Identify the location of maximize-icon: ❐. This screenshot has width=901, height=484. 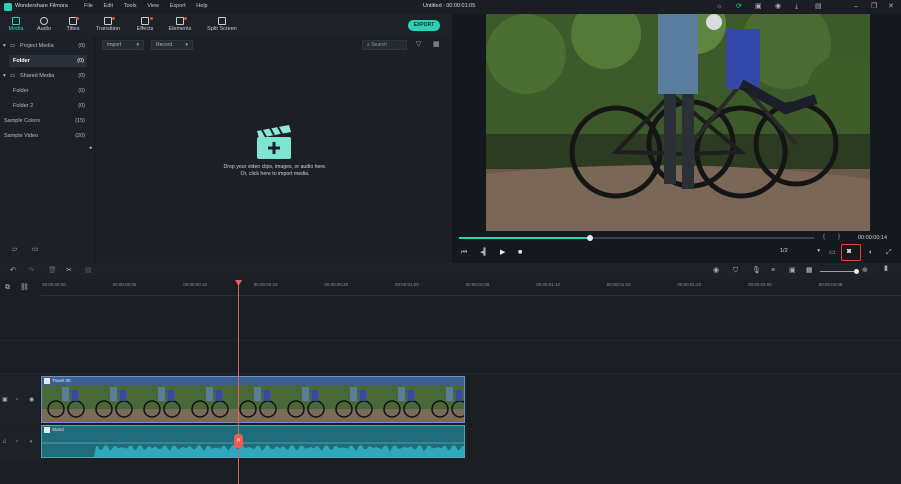
(874, 7).